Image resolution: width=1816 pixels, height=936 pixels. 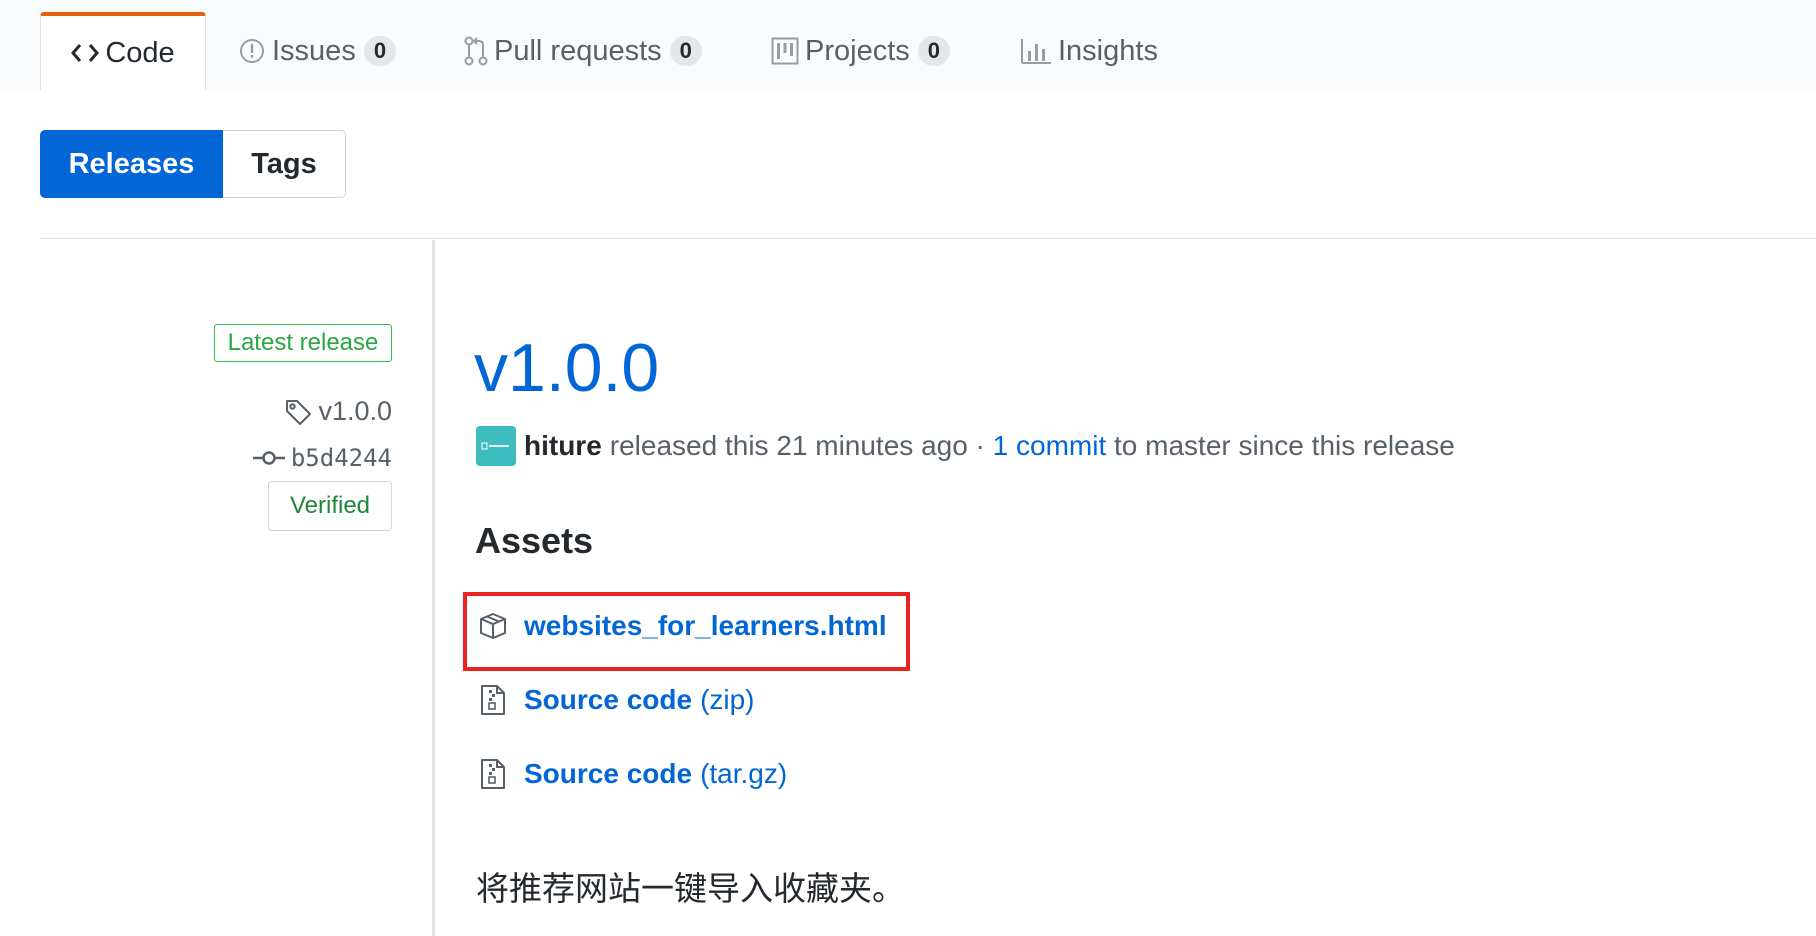 I want to click on issue-opened-icon, so click(x=252, y=51).